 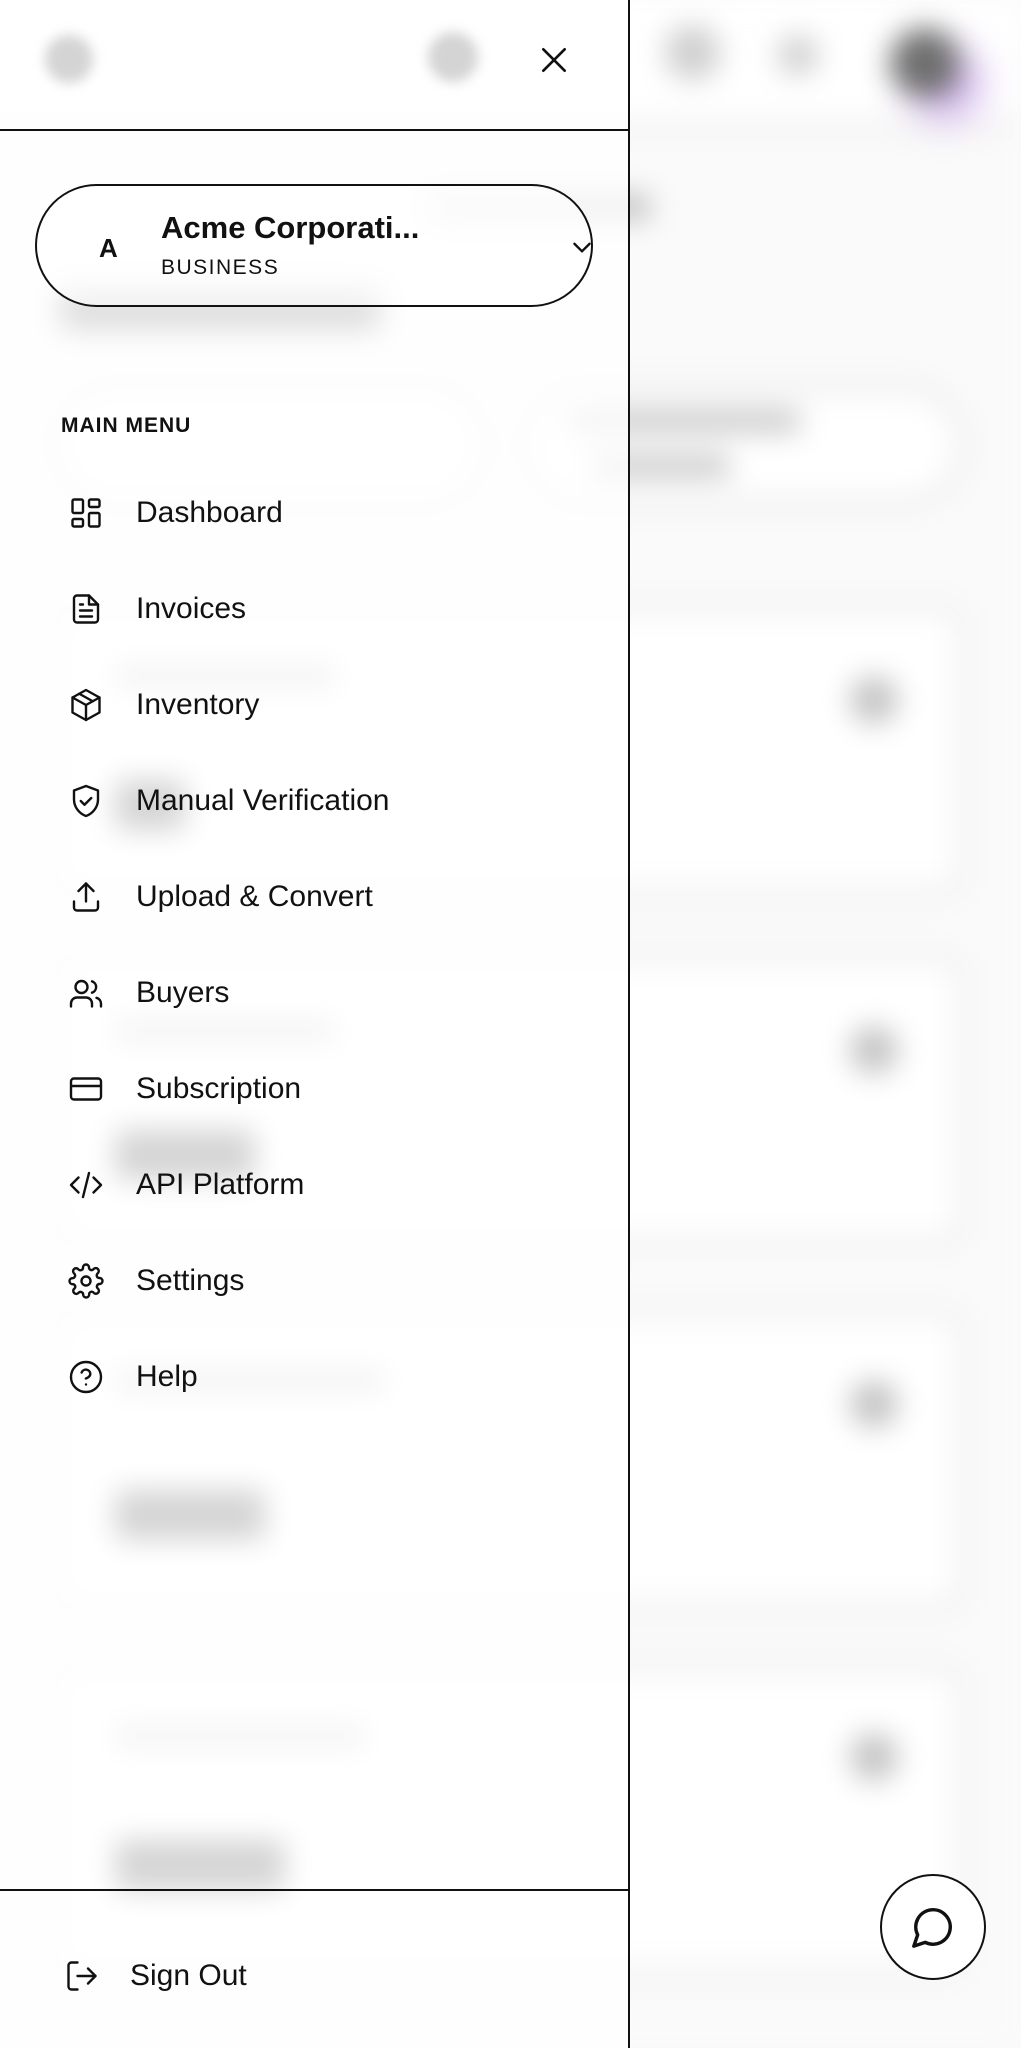 What do you see at coordinates (328, 1089) in the screenshot?
I see `menu-item-subscription: Subscription` at bounding box center [328, 1089].